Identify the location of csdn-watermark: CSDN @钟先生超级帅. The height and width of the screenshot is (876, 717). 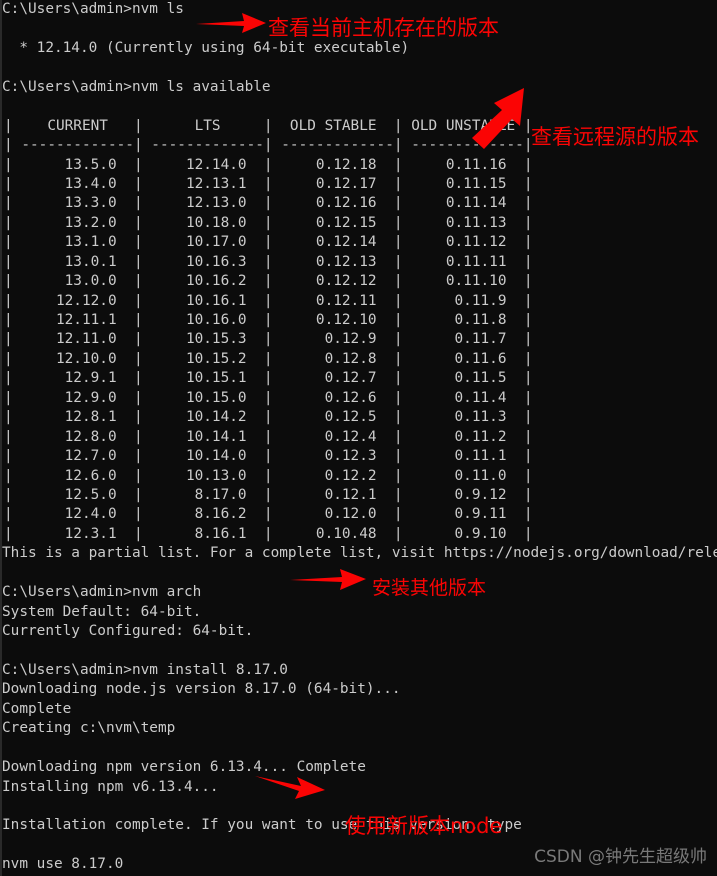
(620, 857).